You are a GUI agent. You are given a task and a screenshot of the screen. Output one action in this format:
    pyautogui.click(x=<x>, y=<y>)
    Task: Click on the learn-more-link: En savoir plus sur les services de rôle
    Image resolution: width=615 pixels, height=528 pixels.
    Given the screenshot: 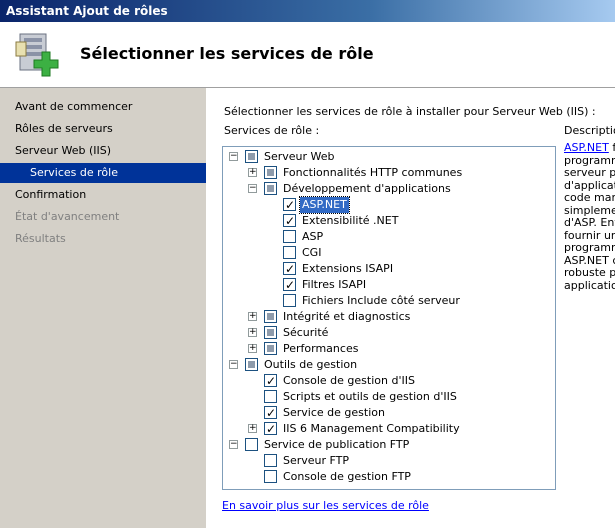 What is the action you would take?
    pyautogui.click(x=325, y=505)
    